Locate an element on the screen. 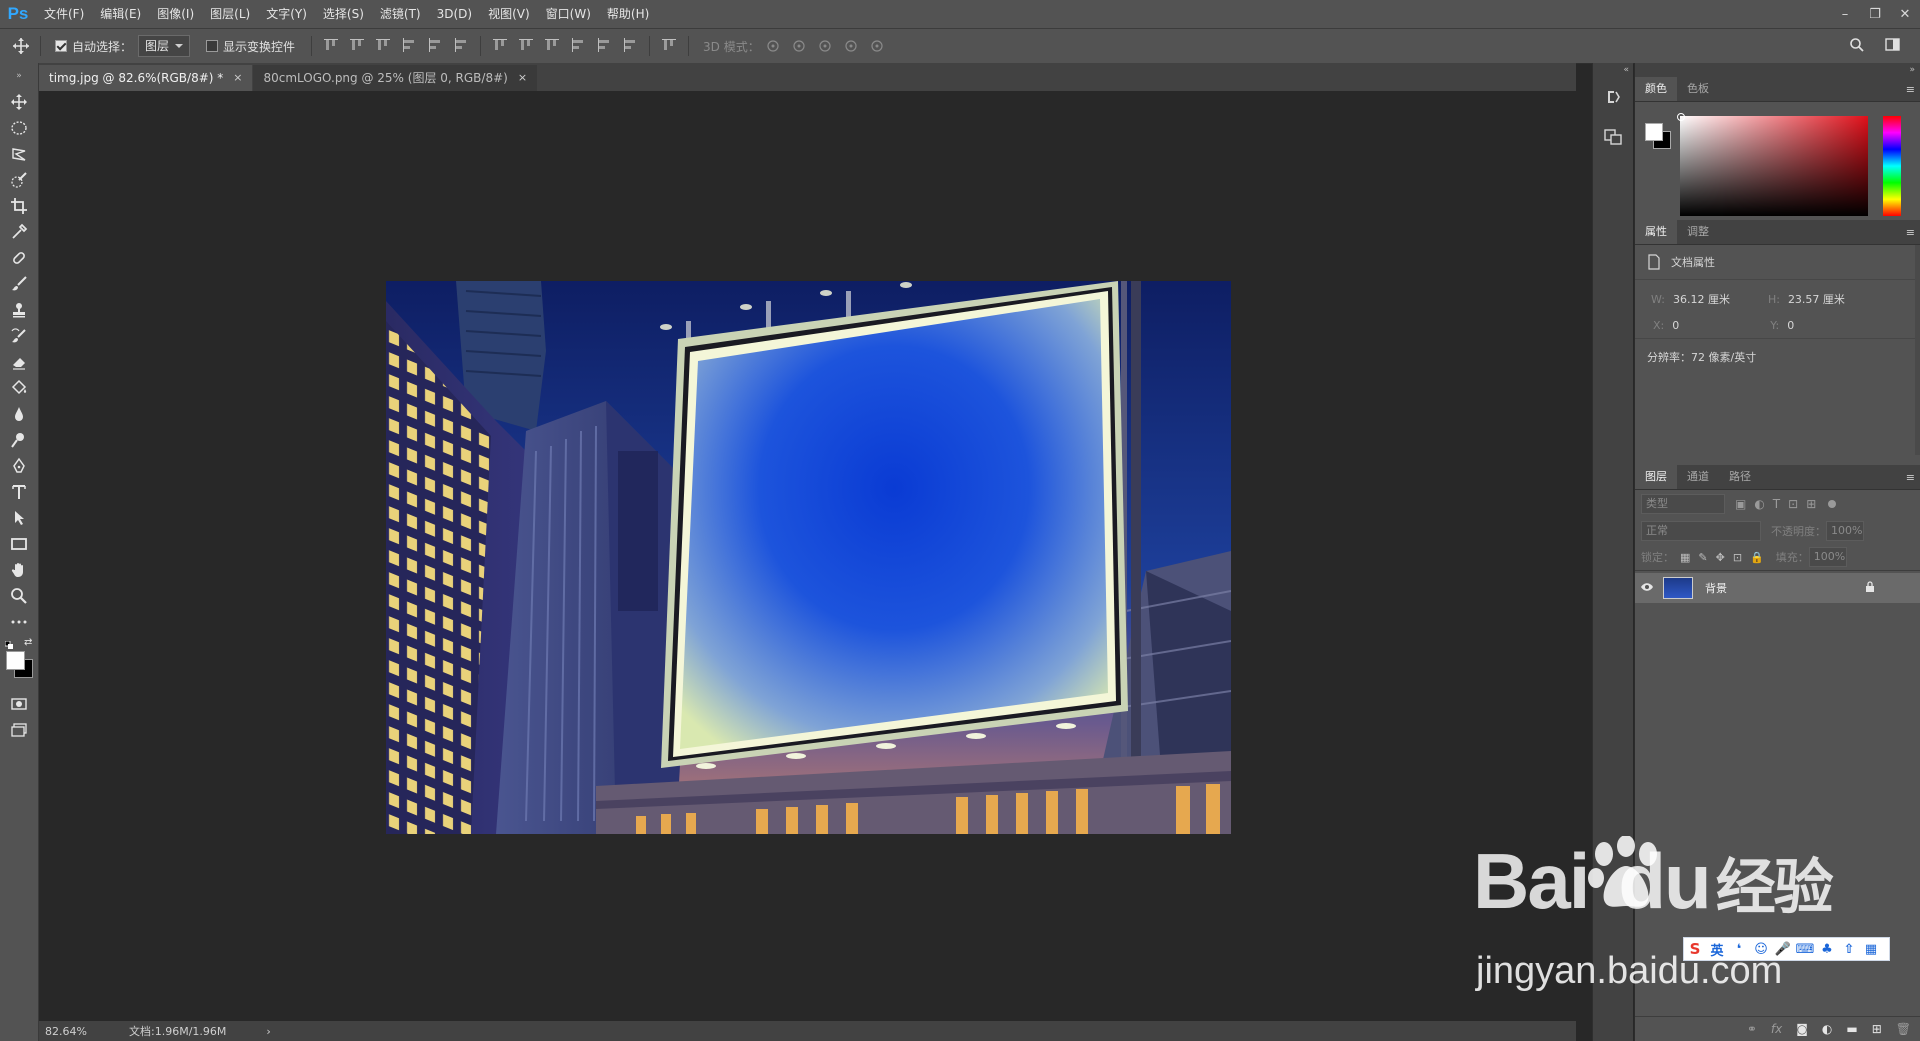  link-layers-icon: ⚭ is located at coordinates (1752, 1029).